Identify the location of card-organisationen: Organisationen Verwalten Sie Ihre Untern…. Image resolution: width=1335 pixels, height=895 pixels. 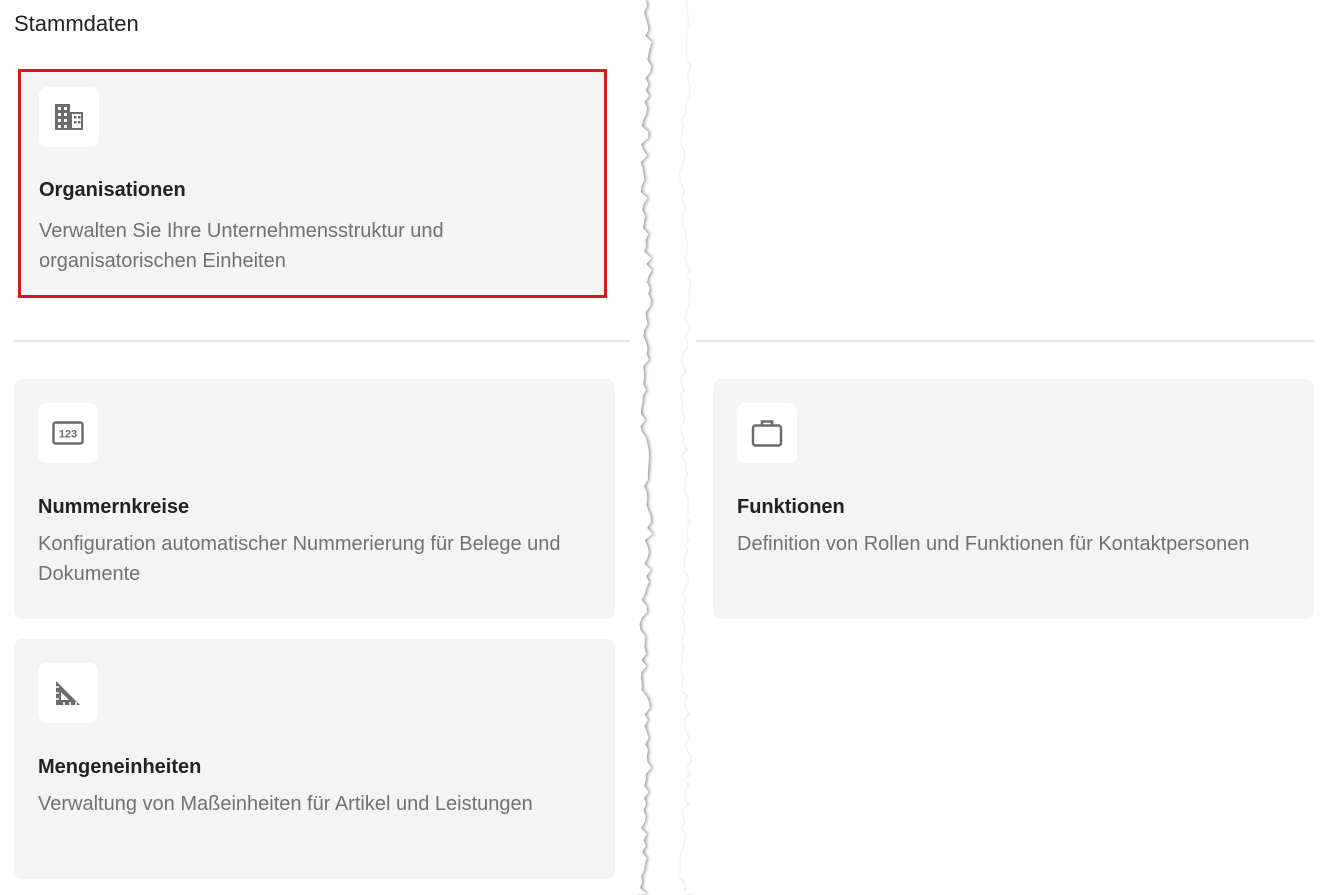
(312, 183).